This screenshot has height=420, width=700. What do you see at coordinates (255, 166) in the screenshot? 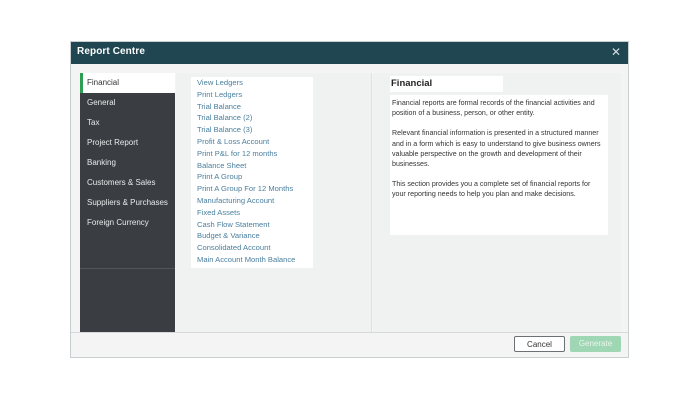
I see `report-link-balance-sheet: Balance Sheet` at bounding box center [255, 166].